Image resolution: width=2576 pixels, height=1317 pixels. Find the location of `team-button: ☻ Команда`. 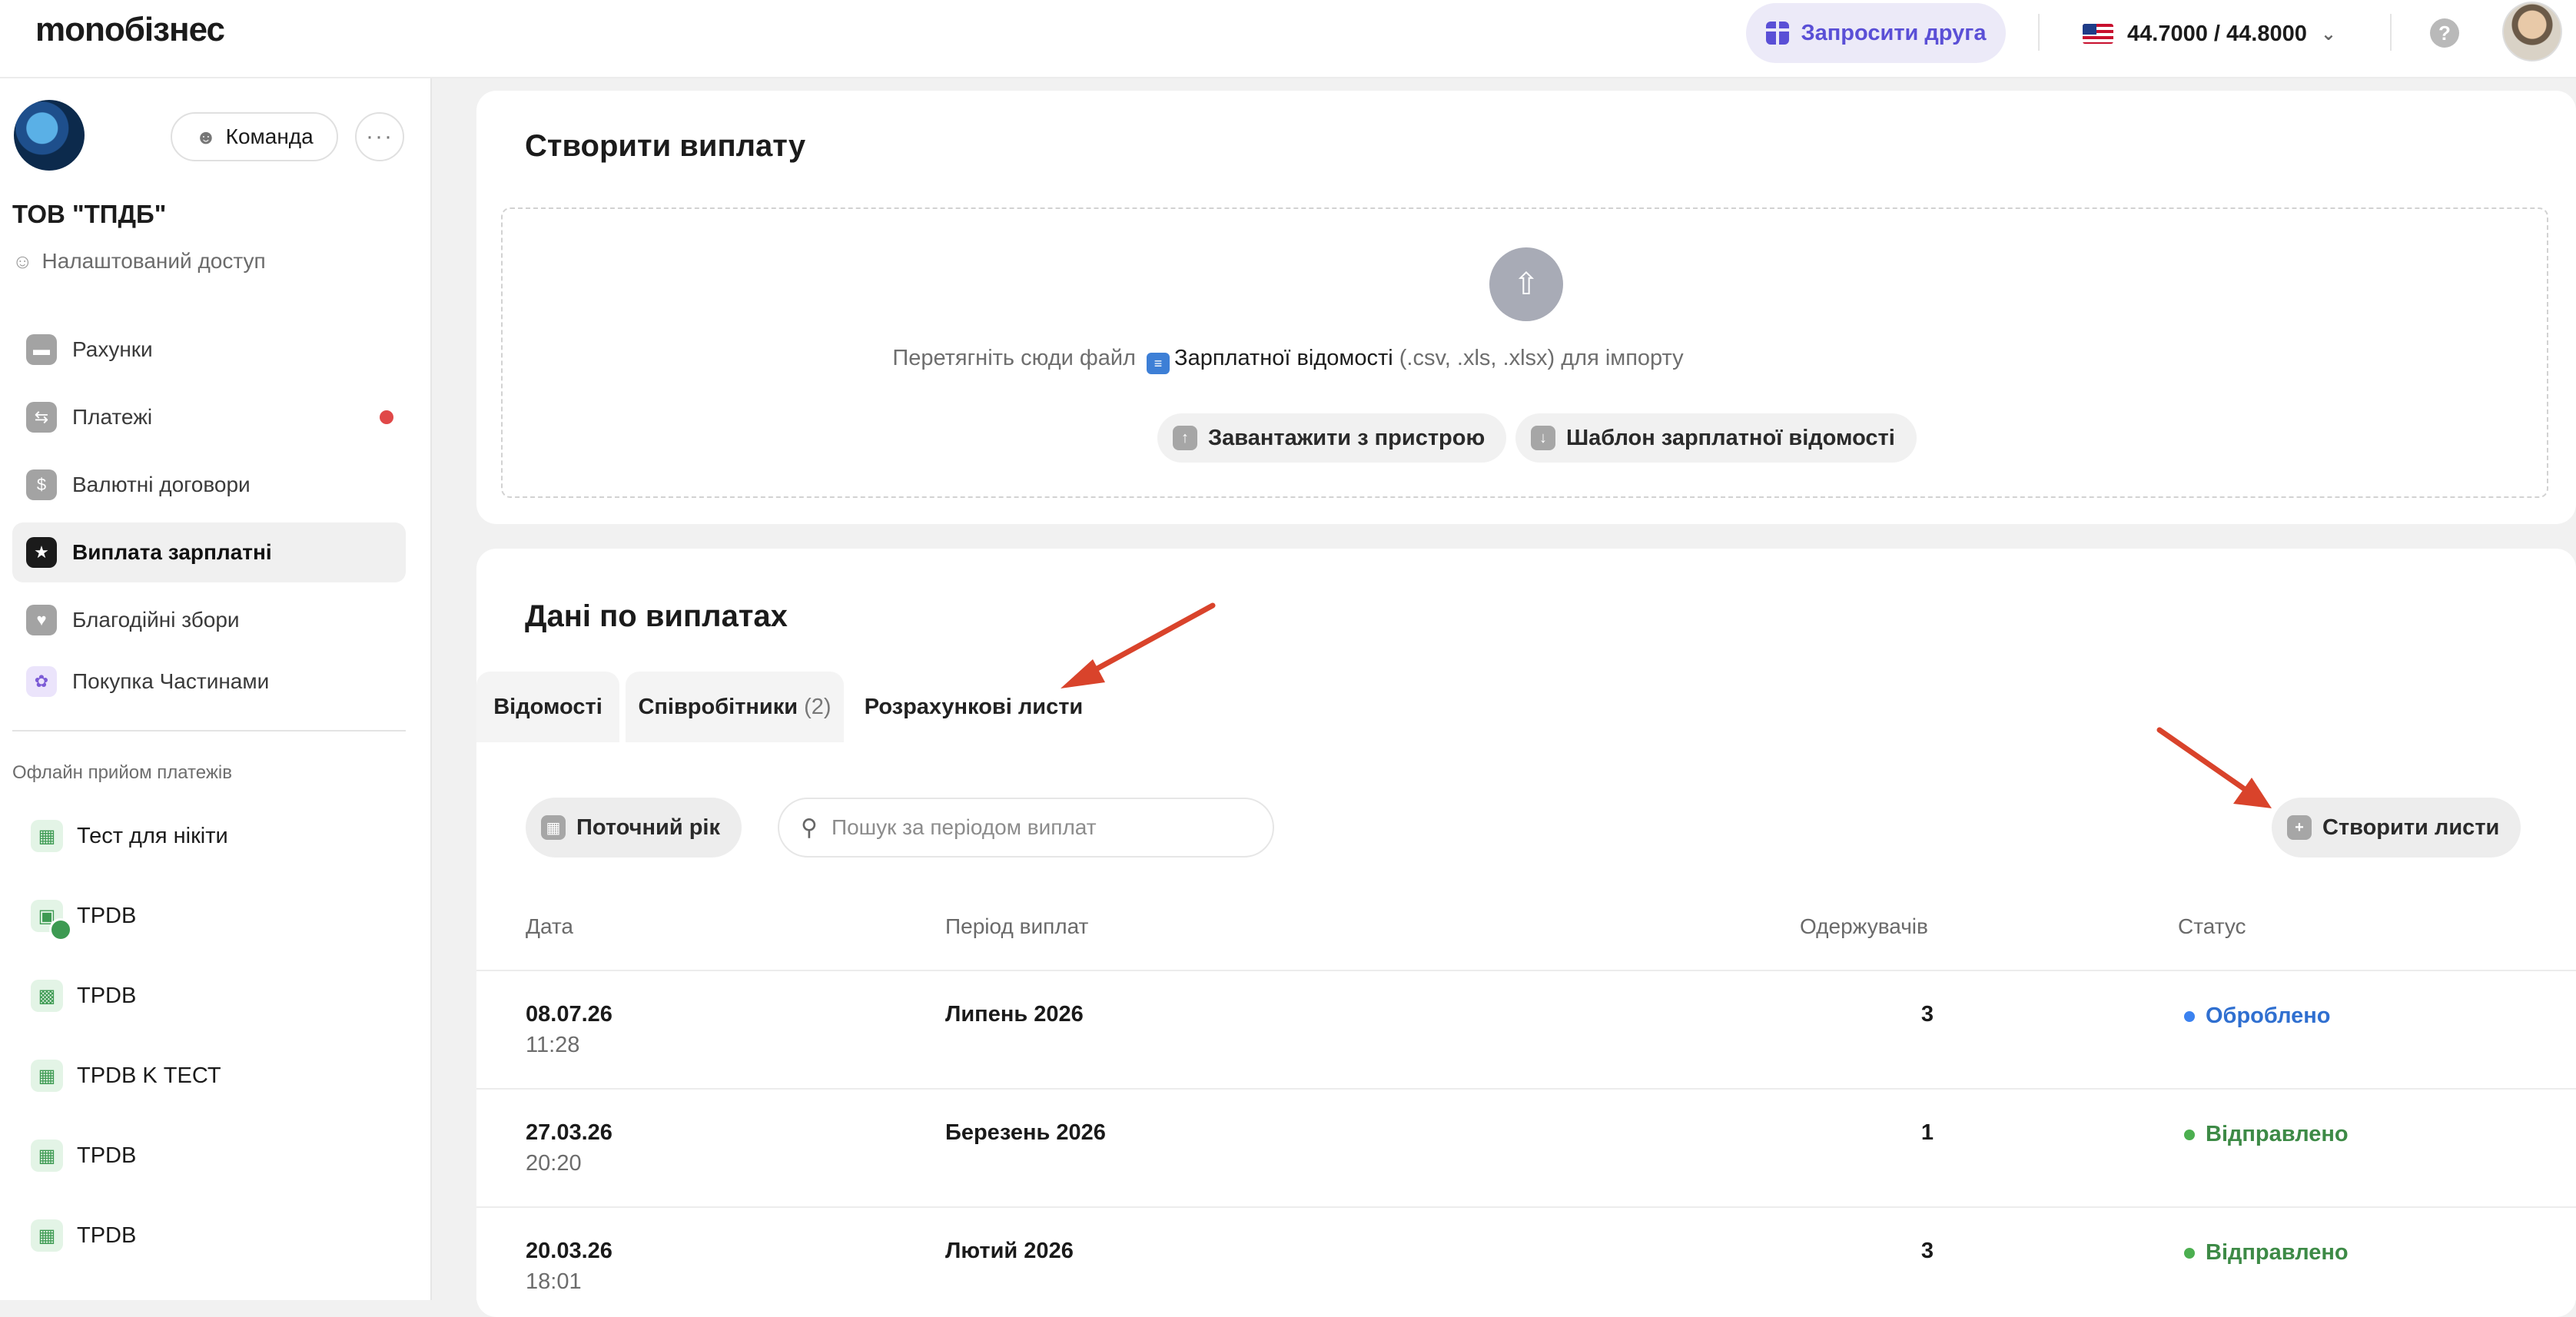

team-button: ☻ Команда is located at coordinates (255, 136).